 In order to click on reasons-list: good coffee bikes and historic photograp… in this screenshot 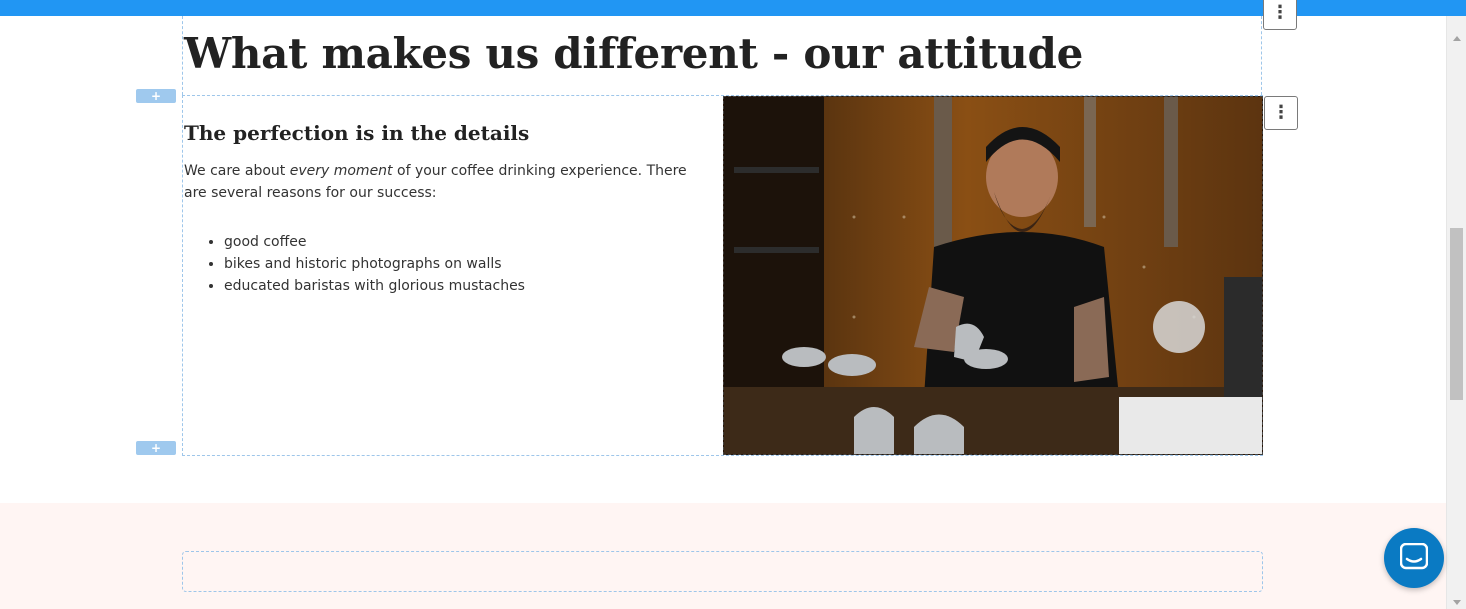, I will do `click(354, 264)`.